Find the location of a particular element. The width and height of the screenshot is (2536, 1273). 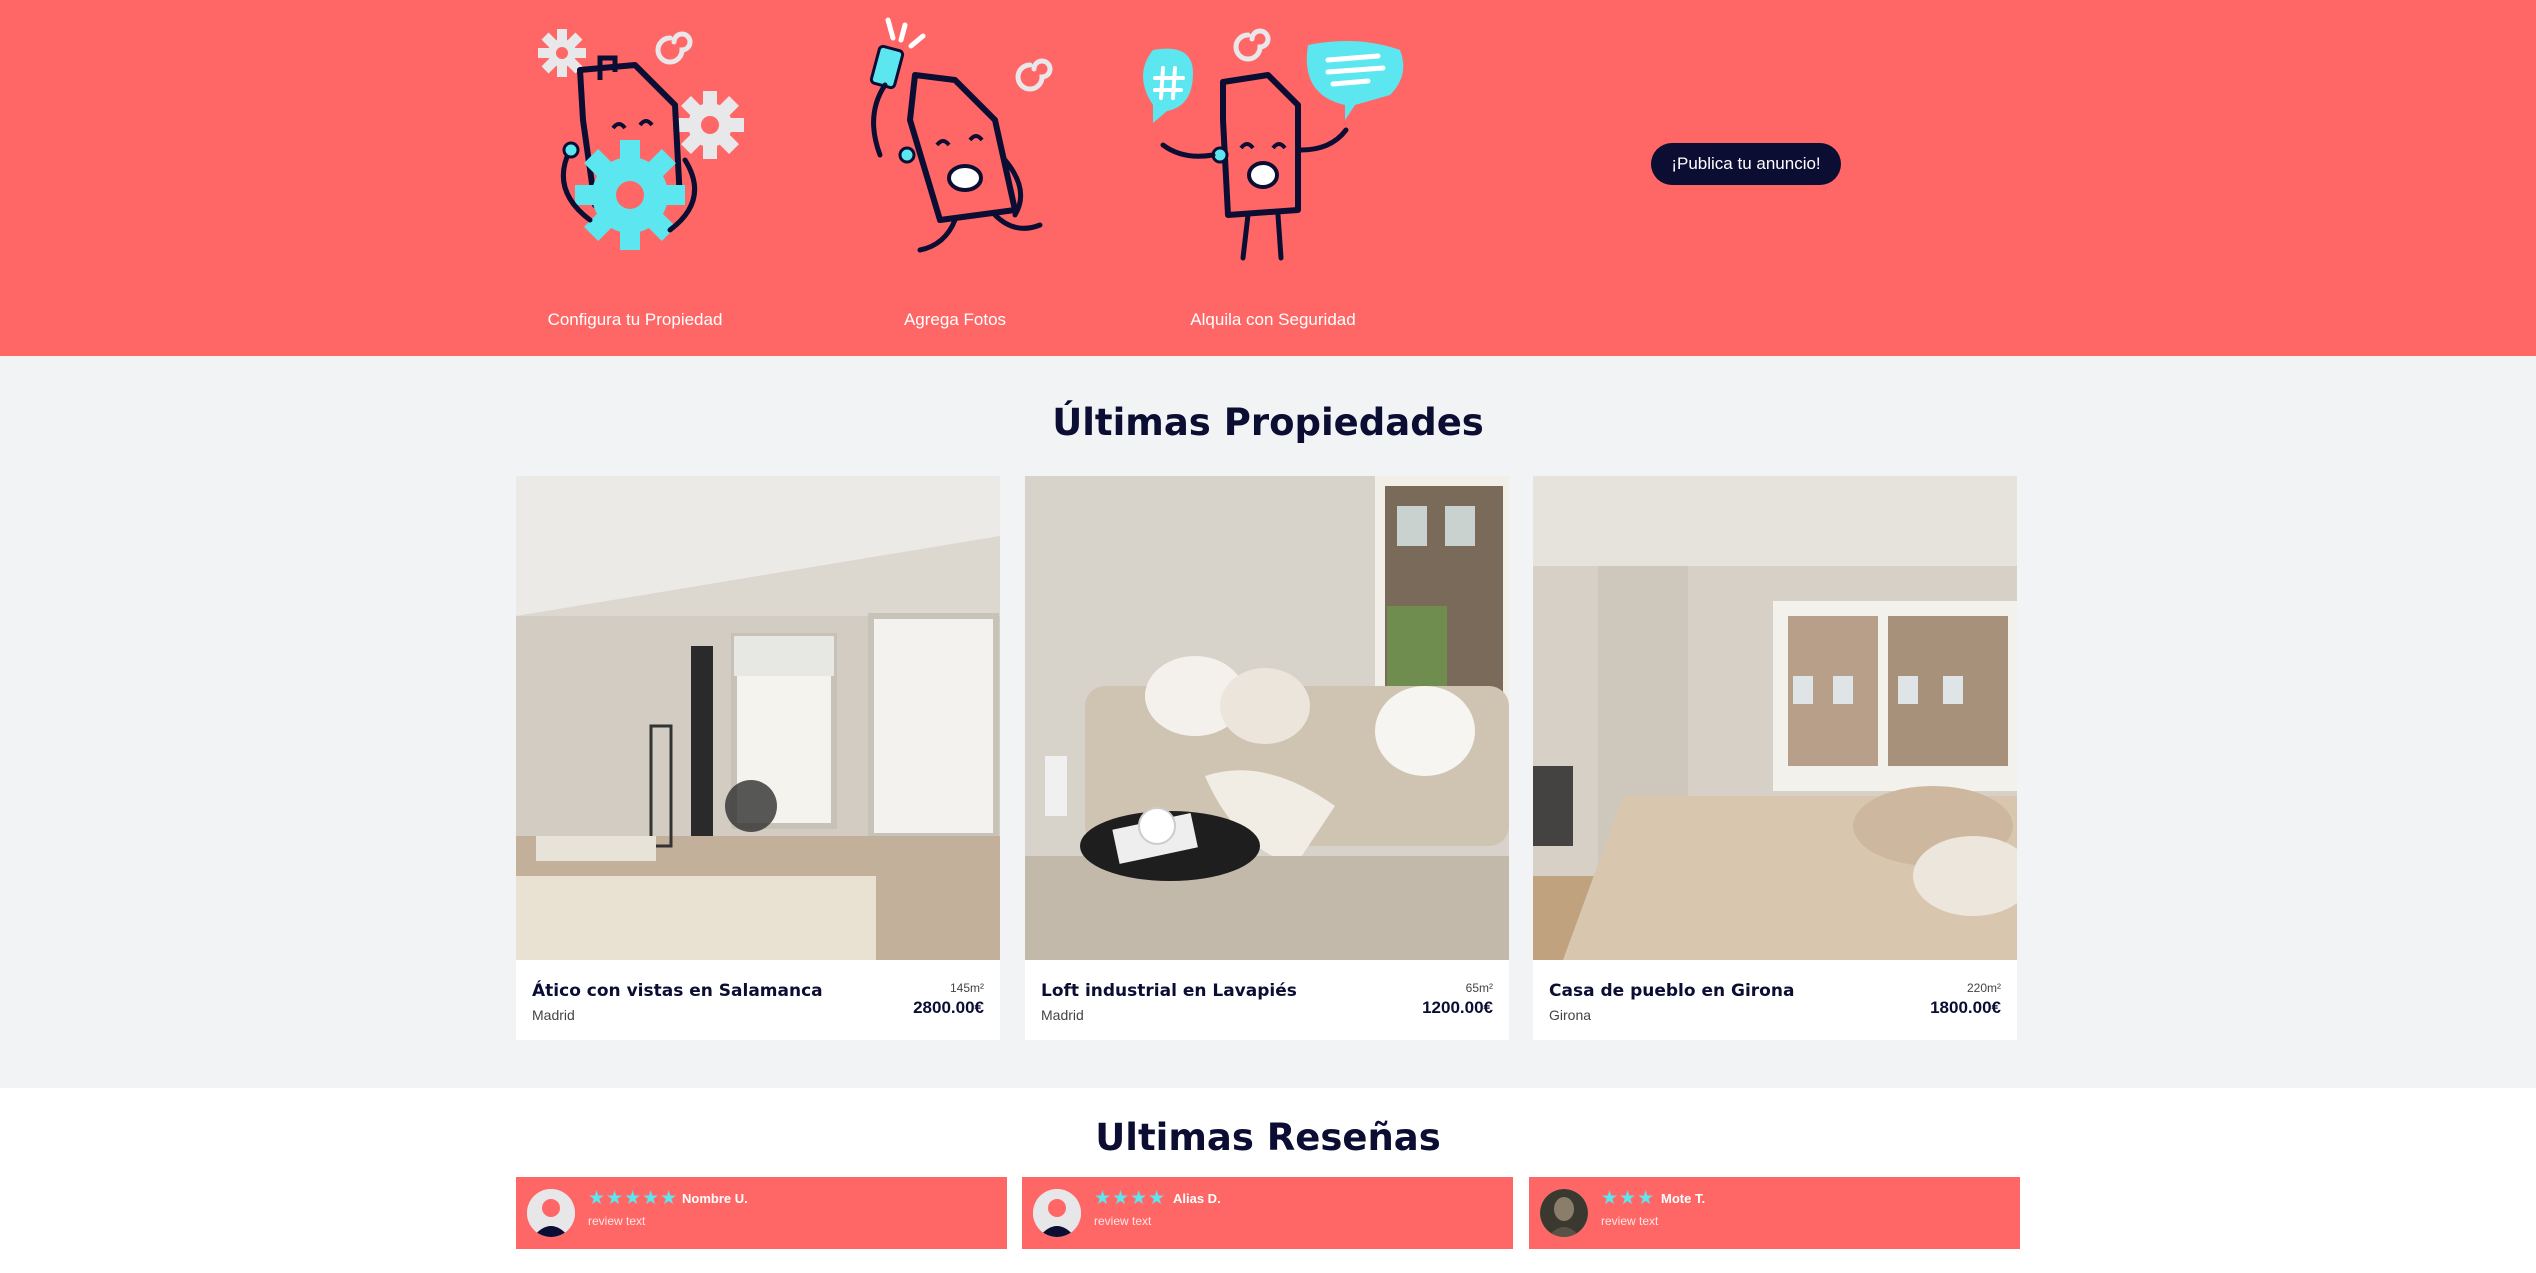

step-secure-rent: Alquila con Seguridad is located at coordinates (1273, 175).